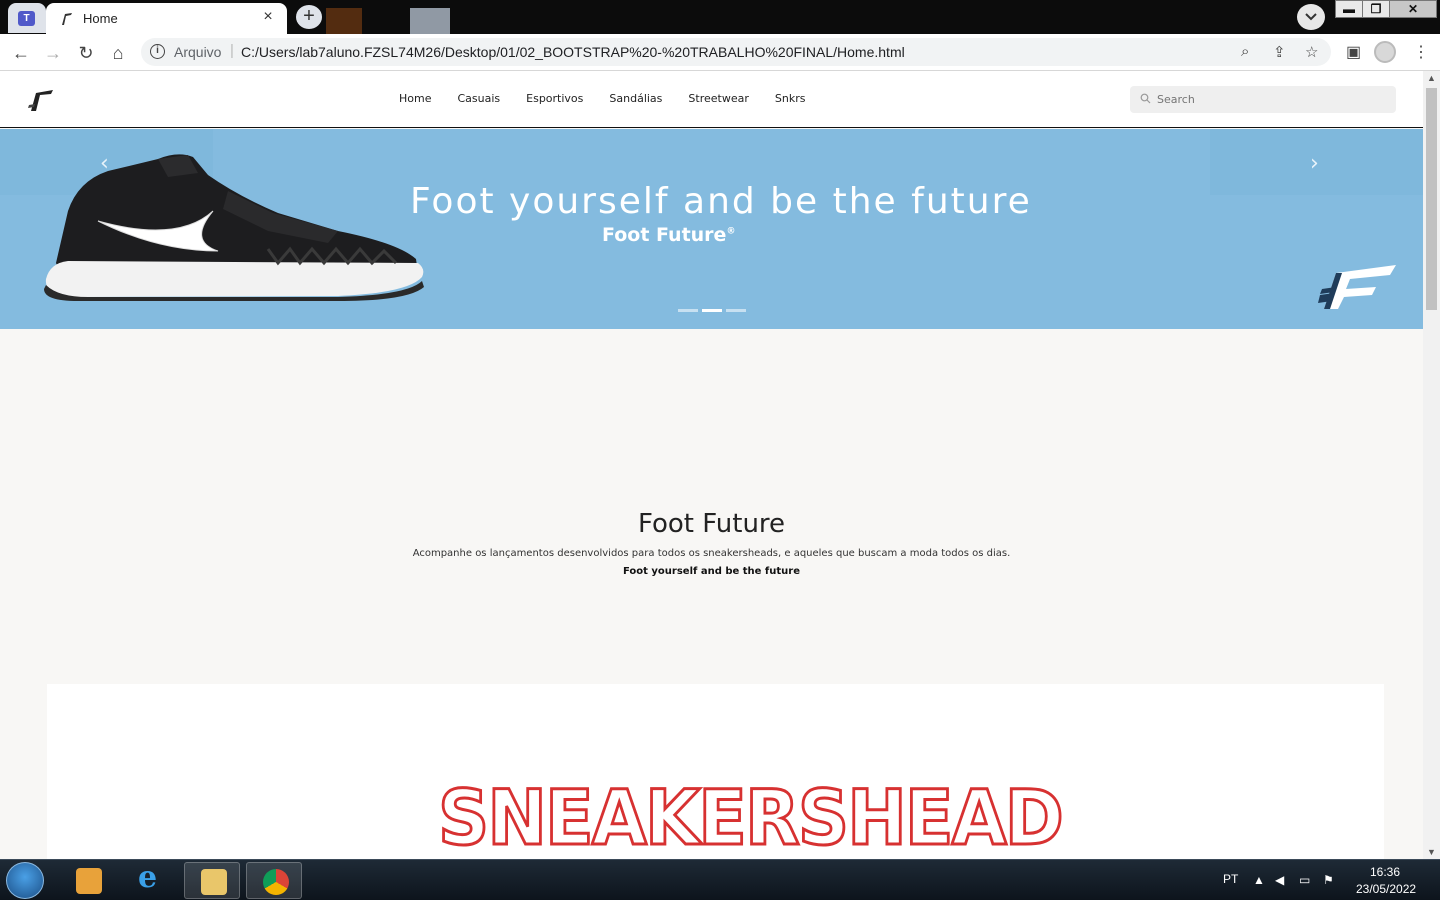 This screenshot has width=1440, height=900. I want to click on volume-icon: ◀, so click(1279, 880).